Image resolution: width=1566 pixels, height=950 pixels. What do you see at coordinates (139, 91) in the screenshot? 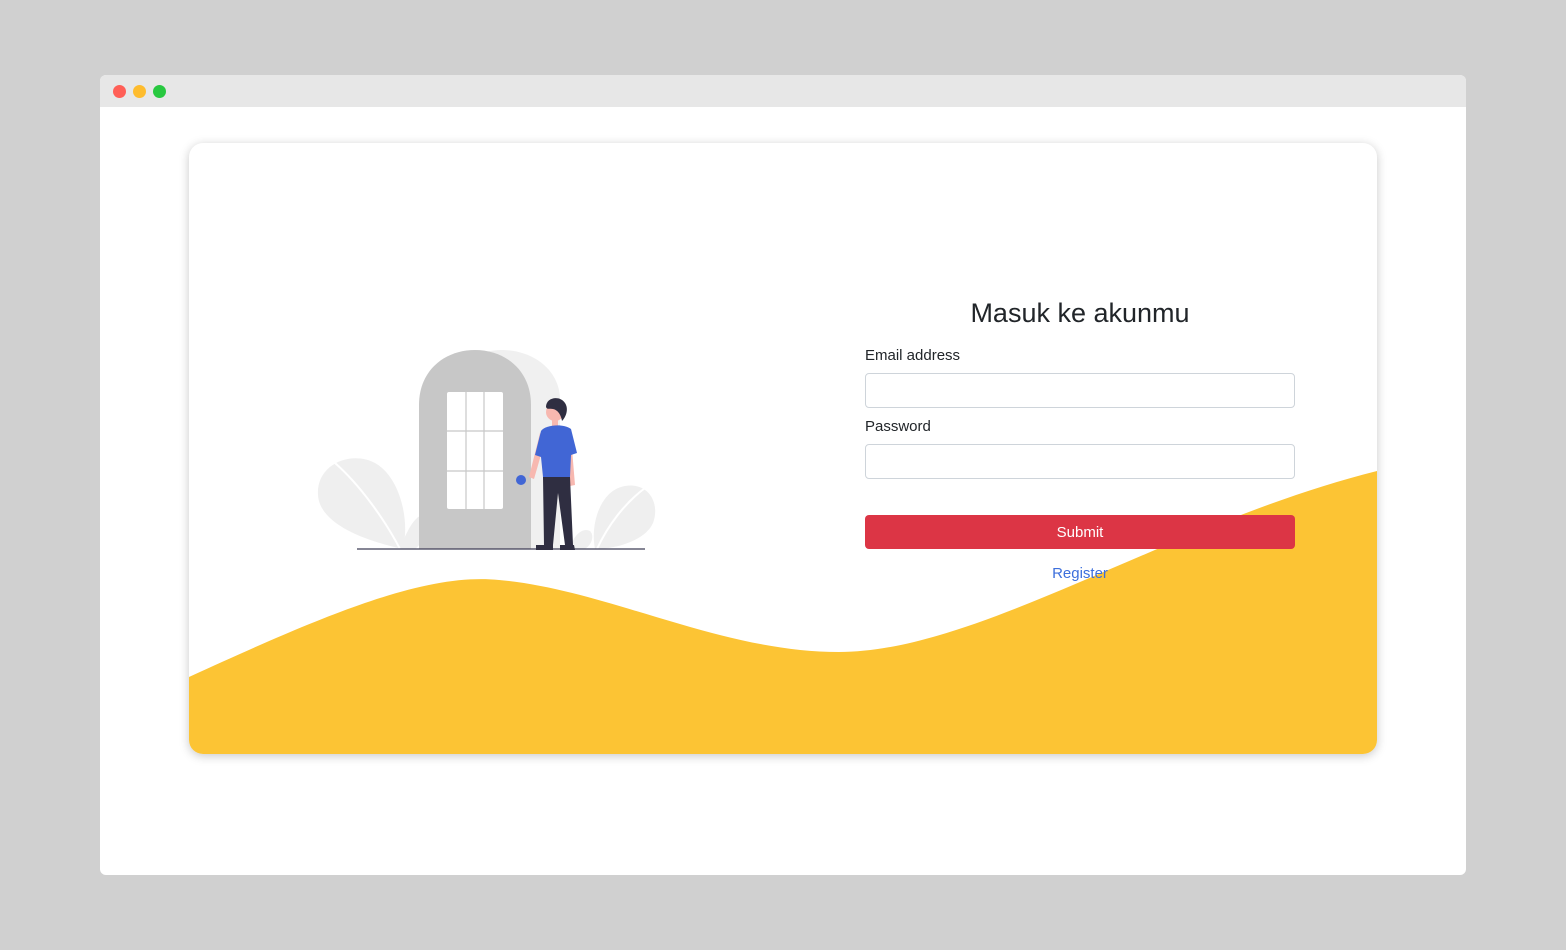
I see `minimize-window-button` at bounding box center [139, 91].